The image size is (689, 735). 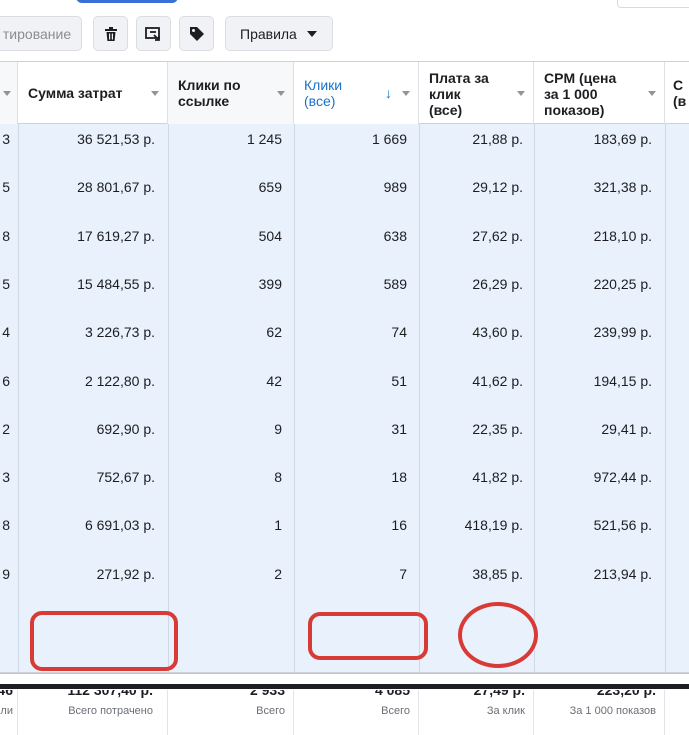 I want to click on table-row: 4 3 226,73 р. 62 74 43,60 р. 239,99 р., so click(x=344, y=341).